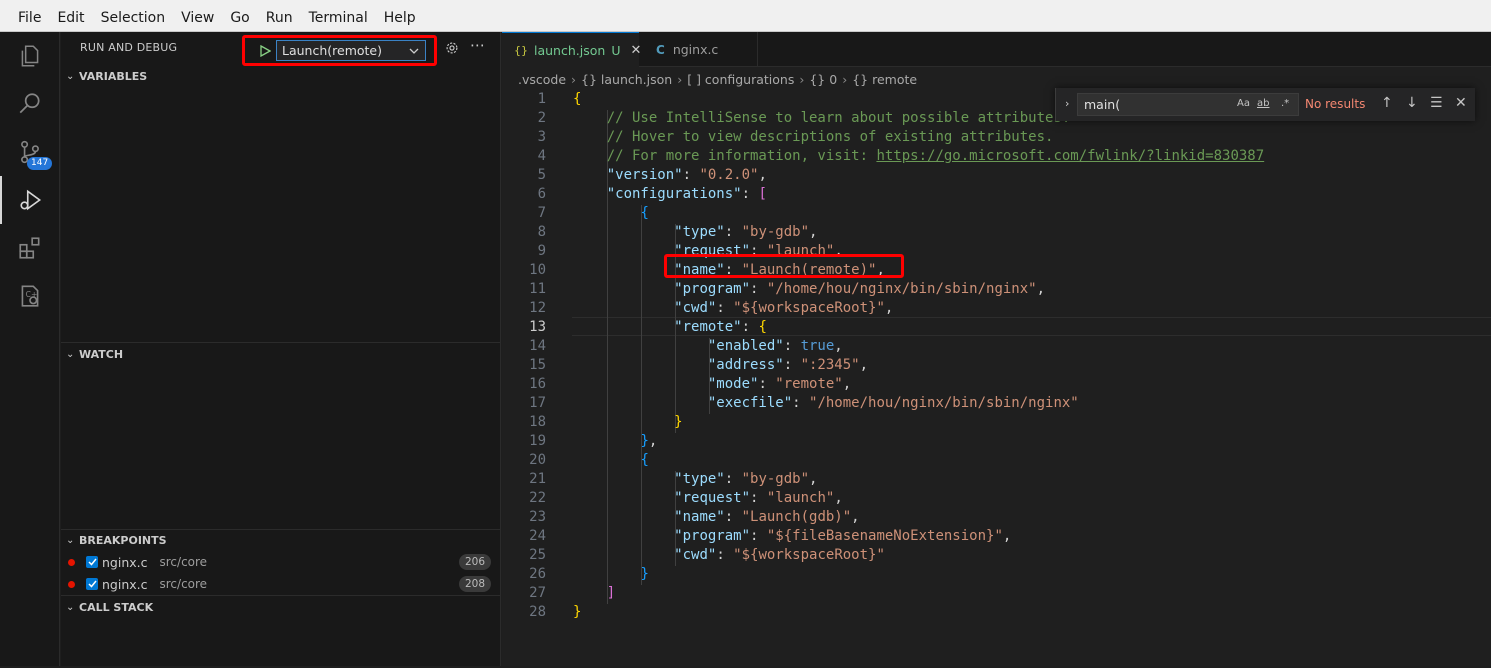 The width and height of the screenshot is (1491, 668). What do you see at coordinates (29, 16) in the screenshot?
I see `menu-file: File` at bounding box center [29, 16].